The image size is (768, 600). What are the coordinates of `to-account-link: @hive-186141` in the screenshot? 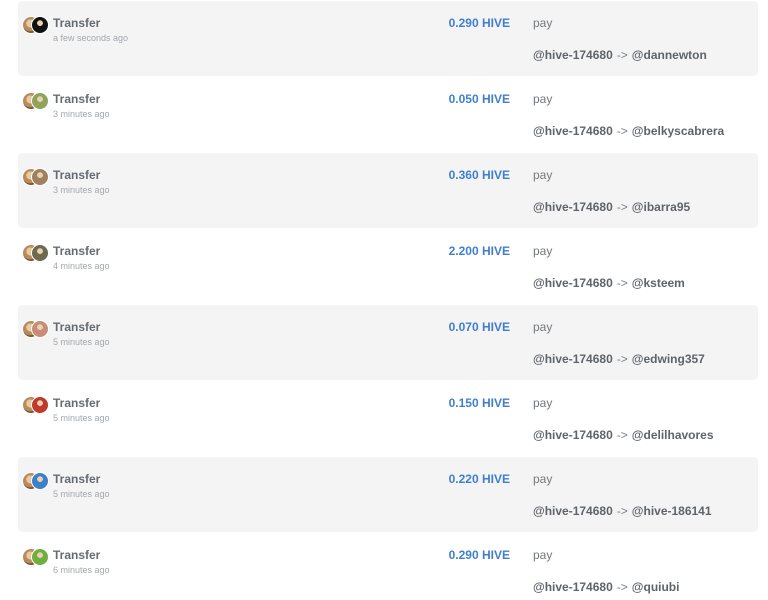 It's located at (672, 511).